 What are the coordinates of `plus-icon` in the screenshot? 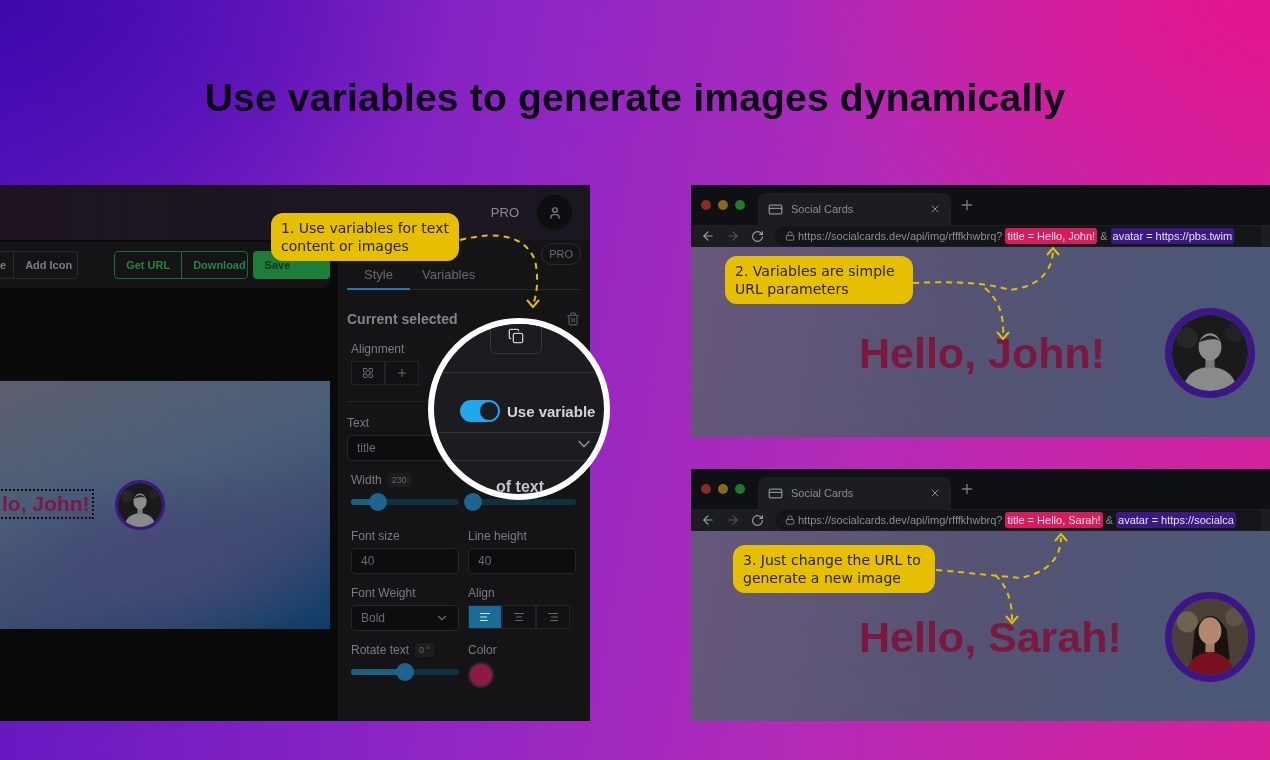 It's located at (402, 373).